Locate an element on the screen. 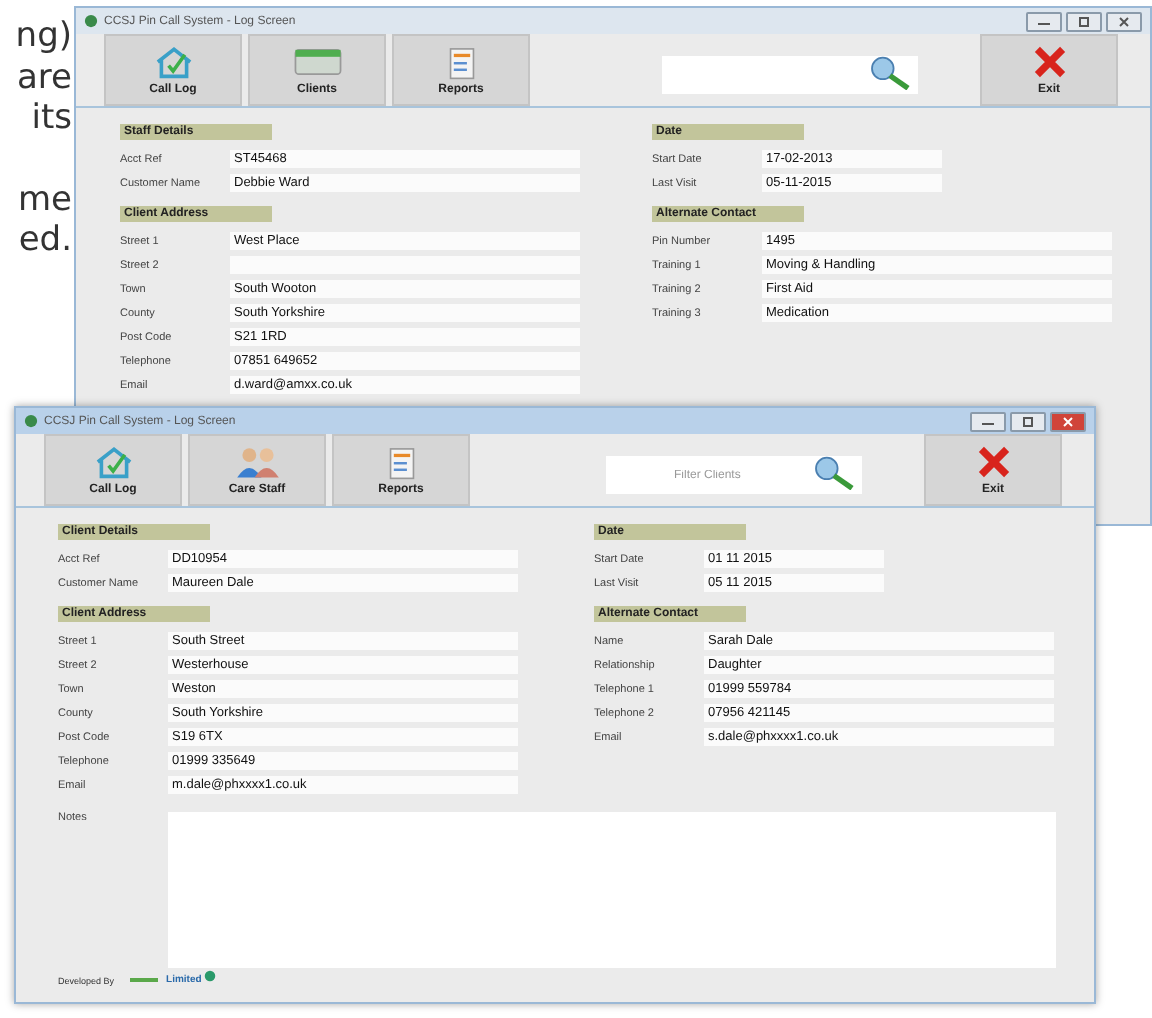  notes-field is located at coordinates (612, 890).